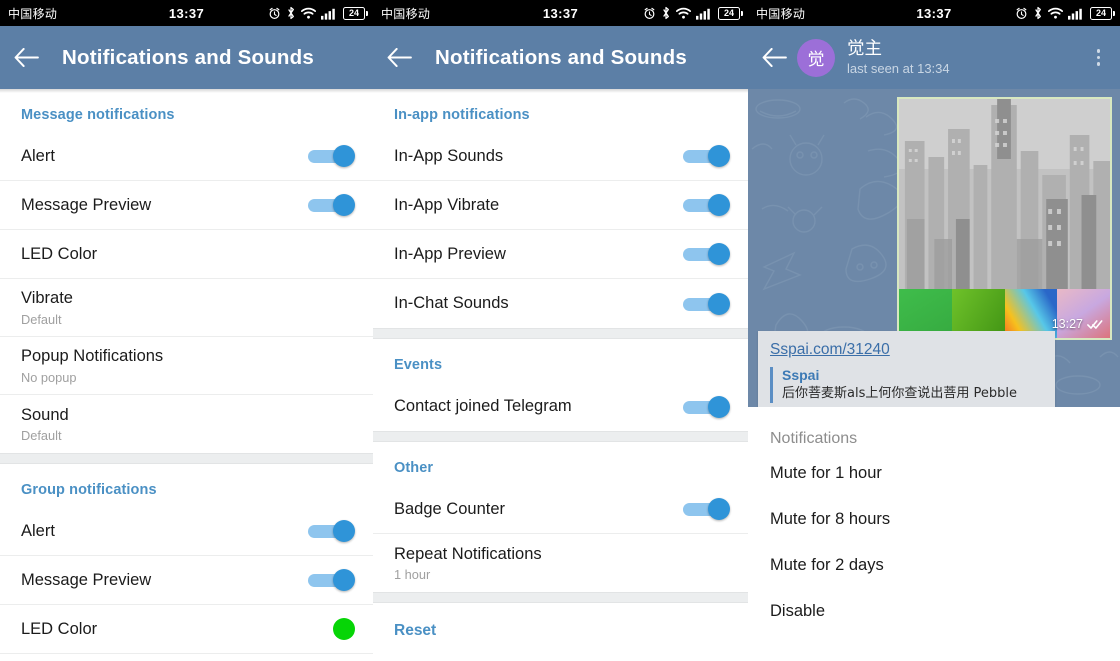 The height and width of the screenshot is (661, 1120). What do you see at coordinates (1099, 57) in the screenshot?
I see `overflow-menu-icon` at bounding box center [1099, 57].